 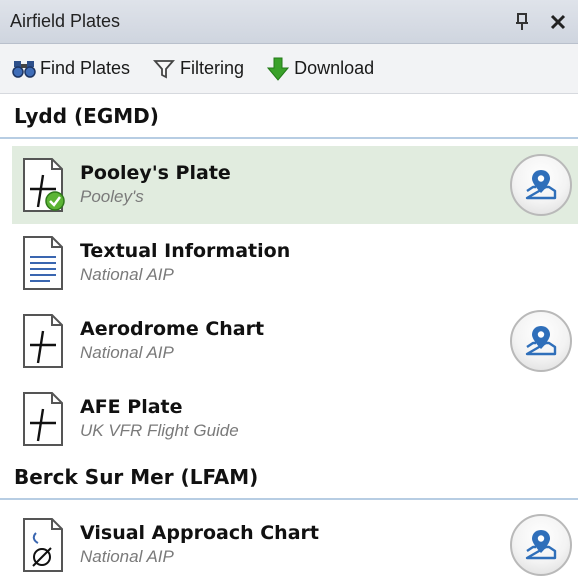 I want to click on approach-chart-icon, so click(x=45, y=545).